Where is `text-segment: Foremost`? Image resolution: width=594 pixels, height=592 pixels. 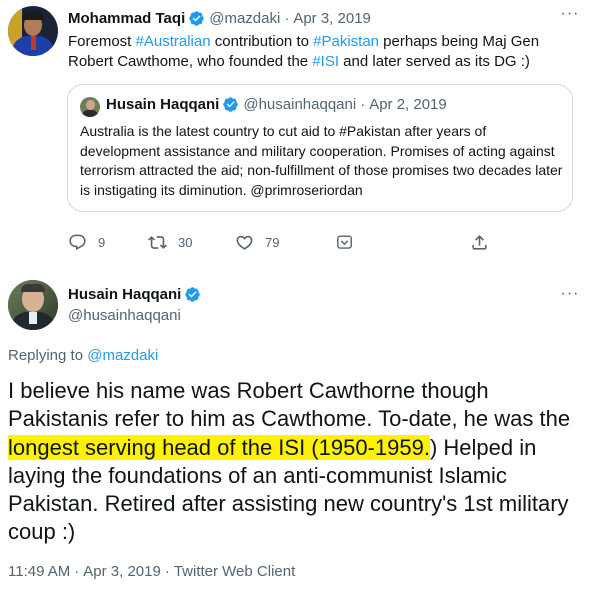 text-segment: Foremost is located at coordinates (102, 41).